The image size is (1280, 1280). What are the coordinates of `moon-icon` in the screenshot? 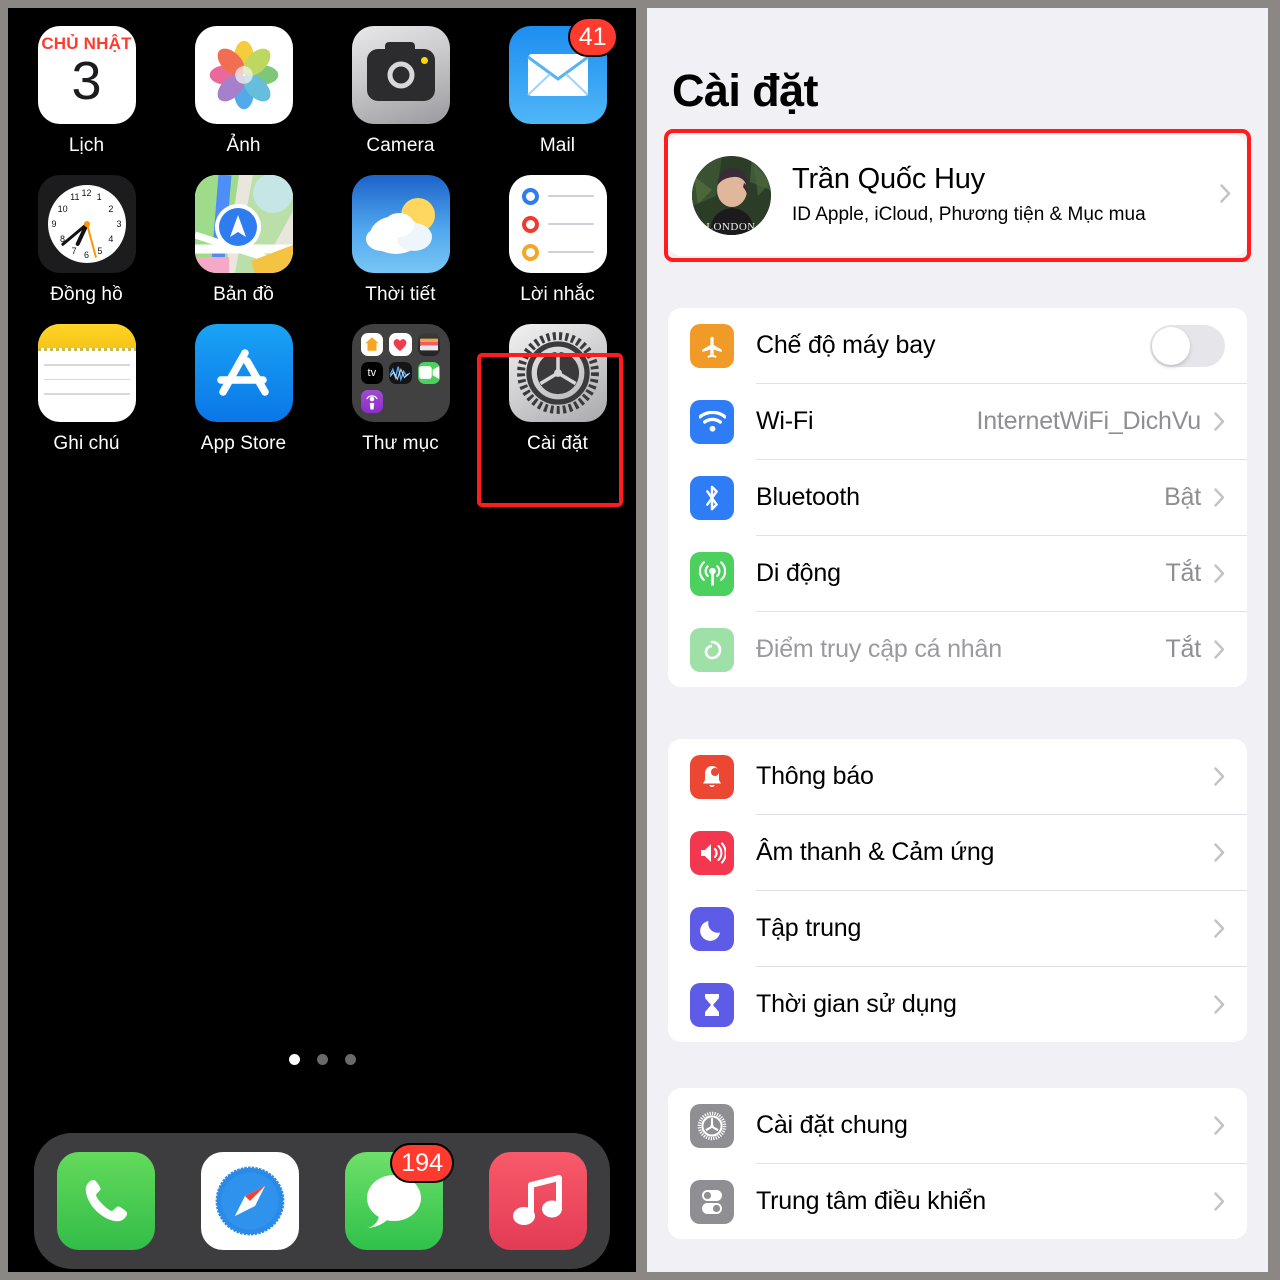 It's located at (712, 928).